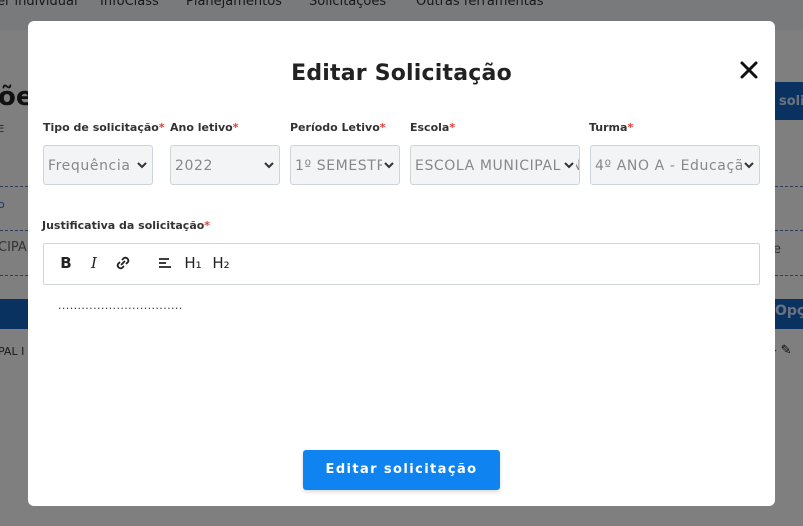 The width and height of the screenshot is (803, 526). Describe the element at coordinates (89, 166) in the screenshot. I see `request-type-value: Frequência` at that location.